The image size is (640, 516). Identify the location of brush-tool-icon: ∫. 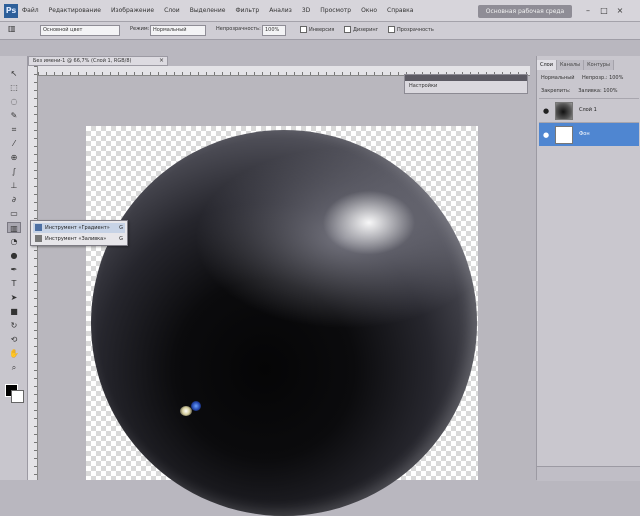
(14, 171).